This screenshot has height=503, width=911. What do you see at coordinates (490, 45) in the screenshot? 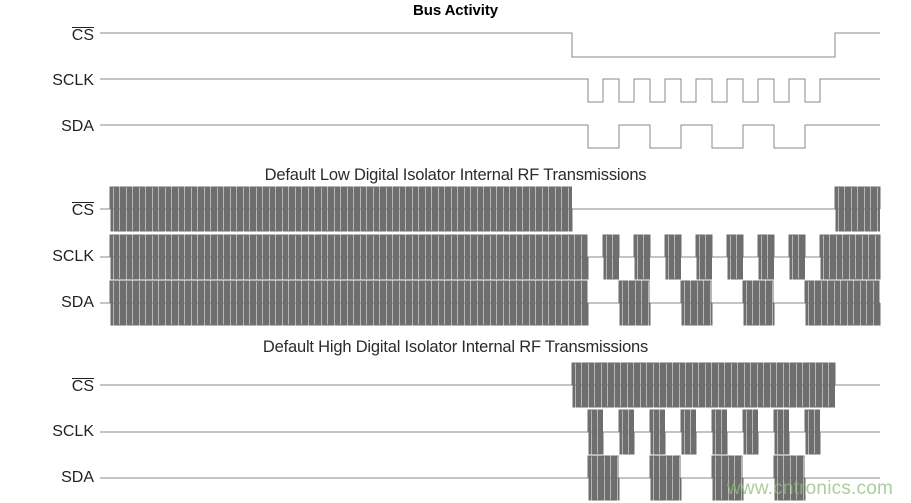
I see `waveform-cs-bus` at bounding box center [490, 45].